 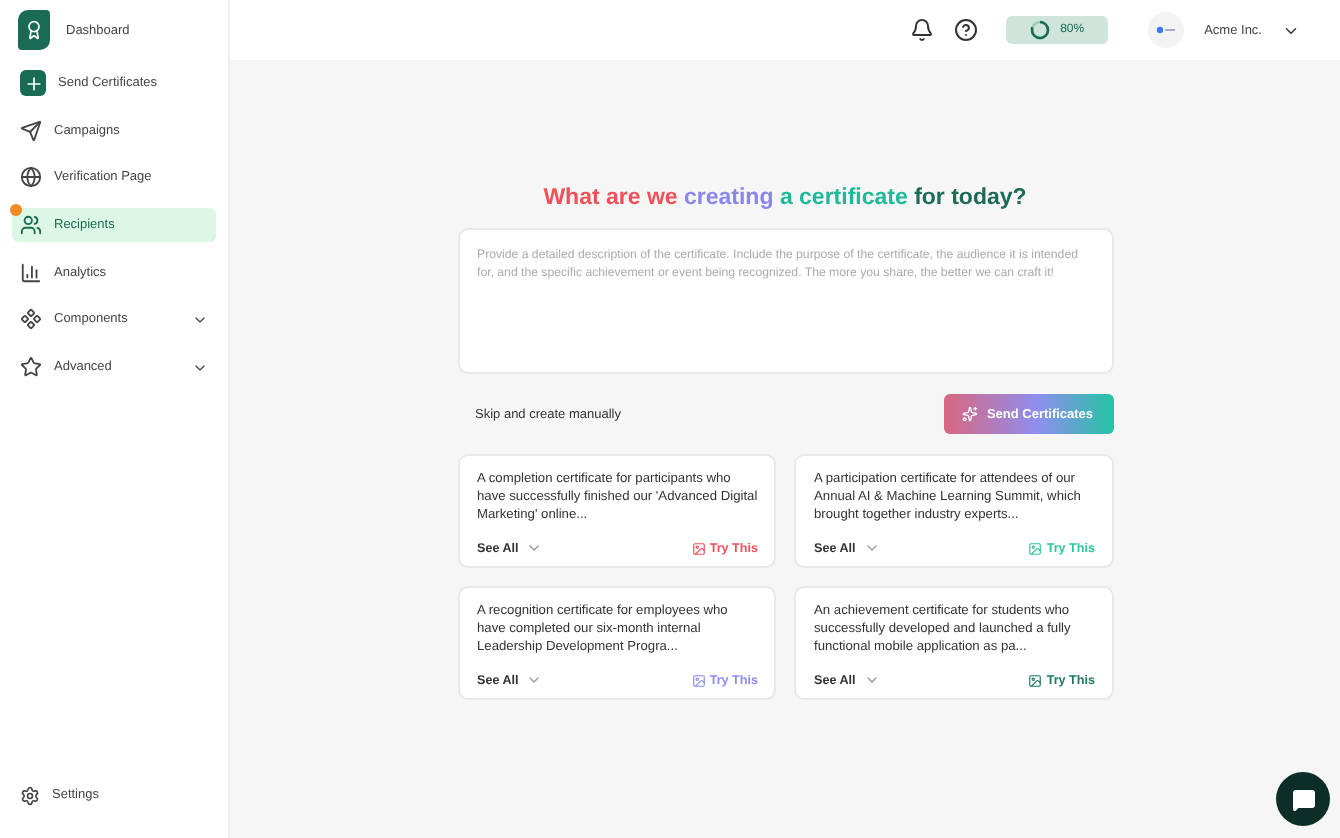 What do you see at coordinates (31, 177) in the screenshot?
I see `globe-icon` at bounding box center [31, 177].